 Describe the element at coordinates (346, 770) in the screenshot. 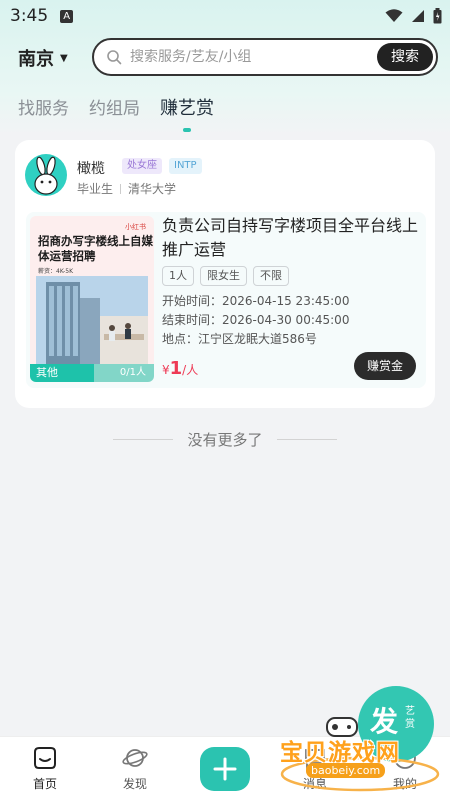

I see `watermark-url: baobeiy.com` at that location.